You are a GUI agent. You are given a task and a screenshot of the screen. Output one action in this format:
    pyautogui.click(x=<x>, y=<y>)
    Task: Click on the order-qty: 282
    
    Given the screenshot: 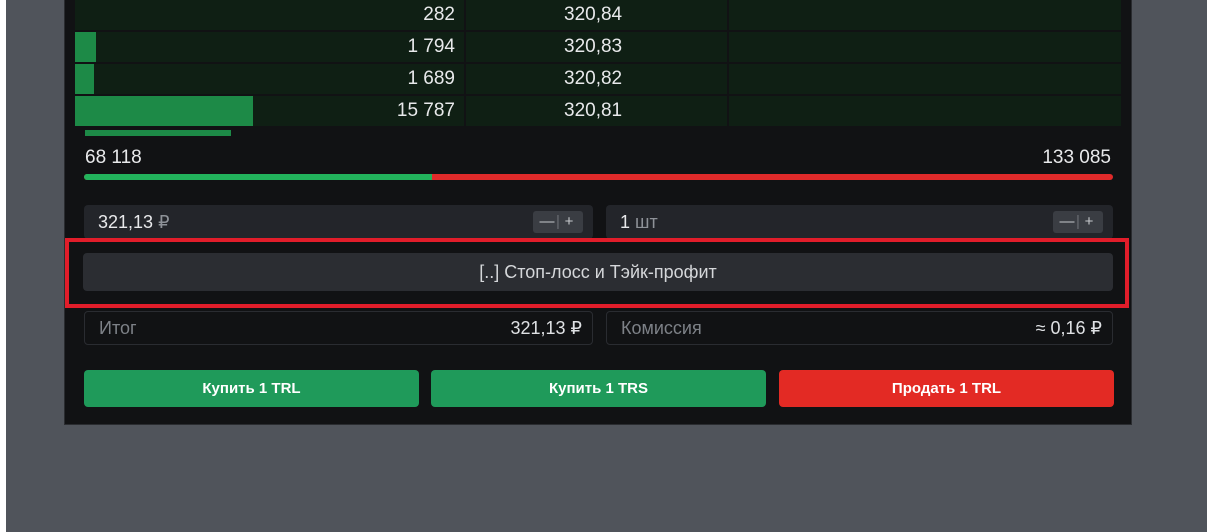 What is the action you would take?
    pyautogui.click(x=439, y=14)
    